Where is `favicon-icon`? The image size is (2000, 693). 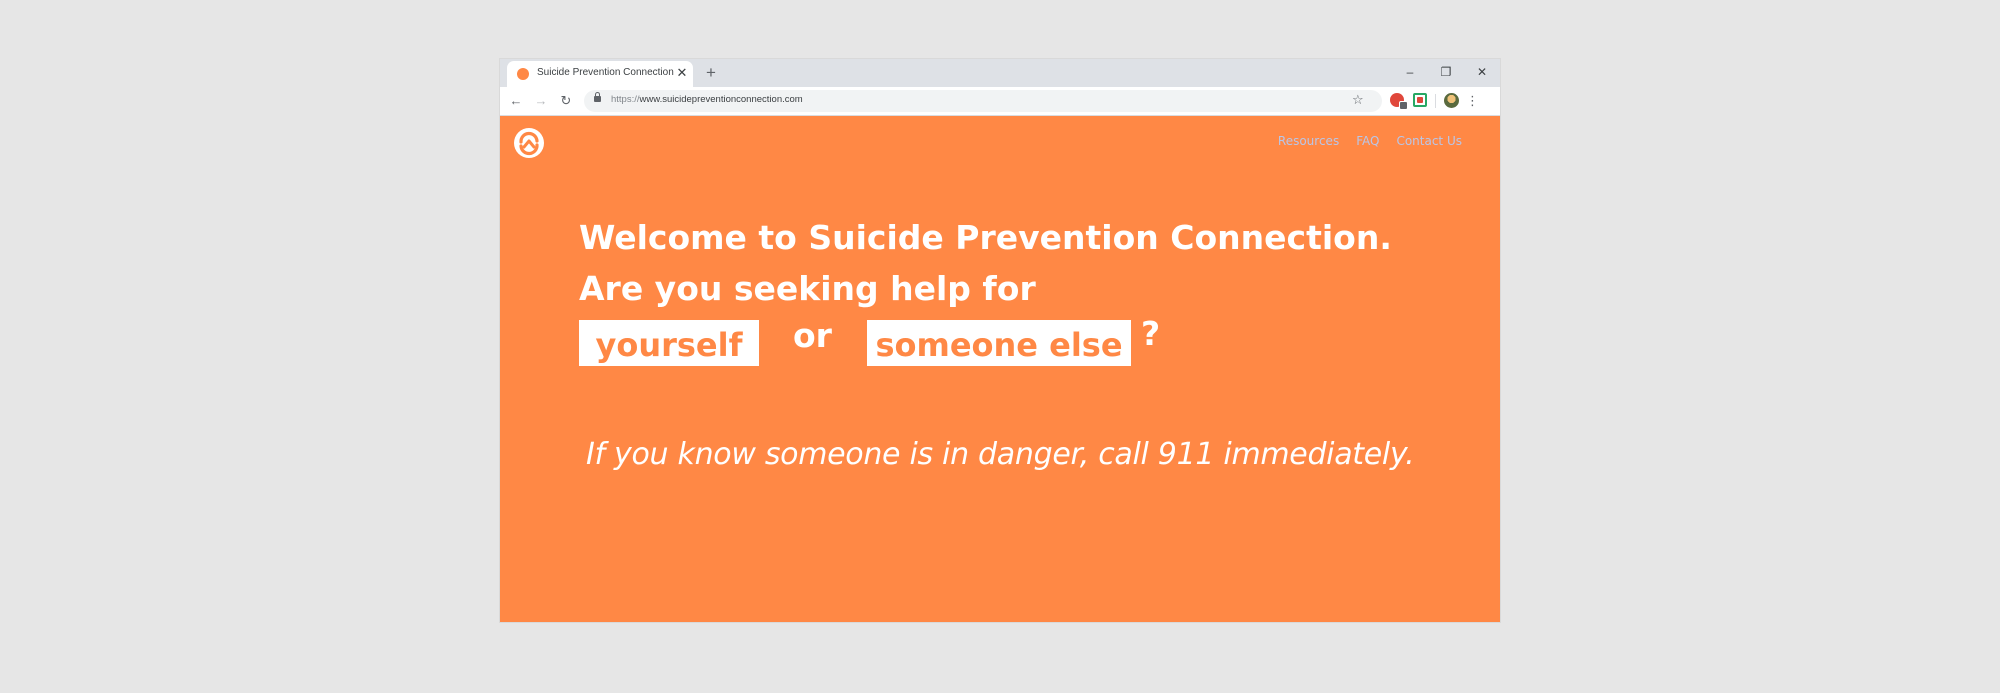 favicon-icon is located at coordinates (523, 74).